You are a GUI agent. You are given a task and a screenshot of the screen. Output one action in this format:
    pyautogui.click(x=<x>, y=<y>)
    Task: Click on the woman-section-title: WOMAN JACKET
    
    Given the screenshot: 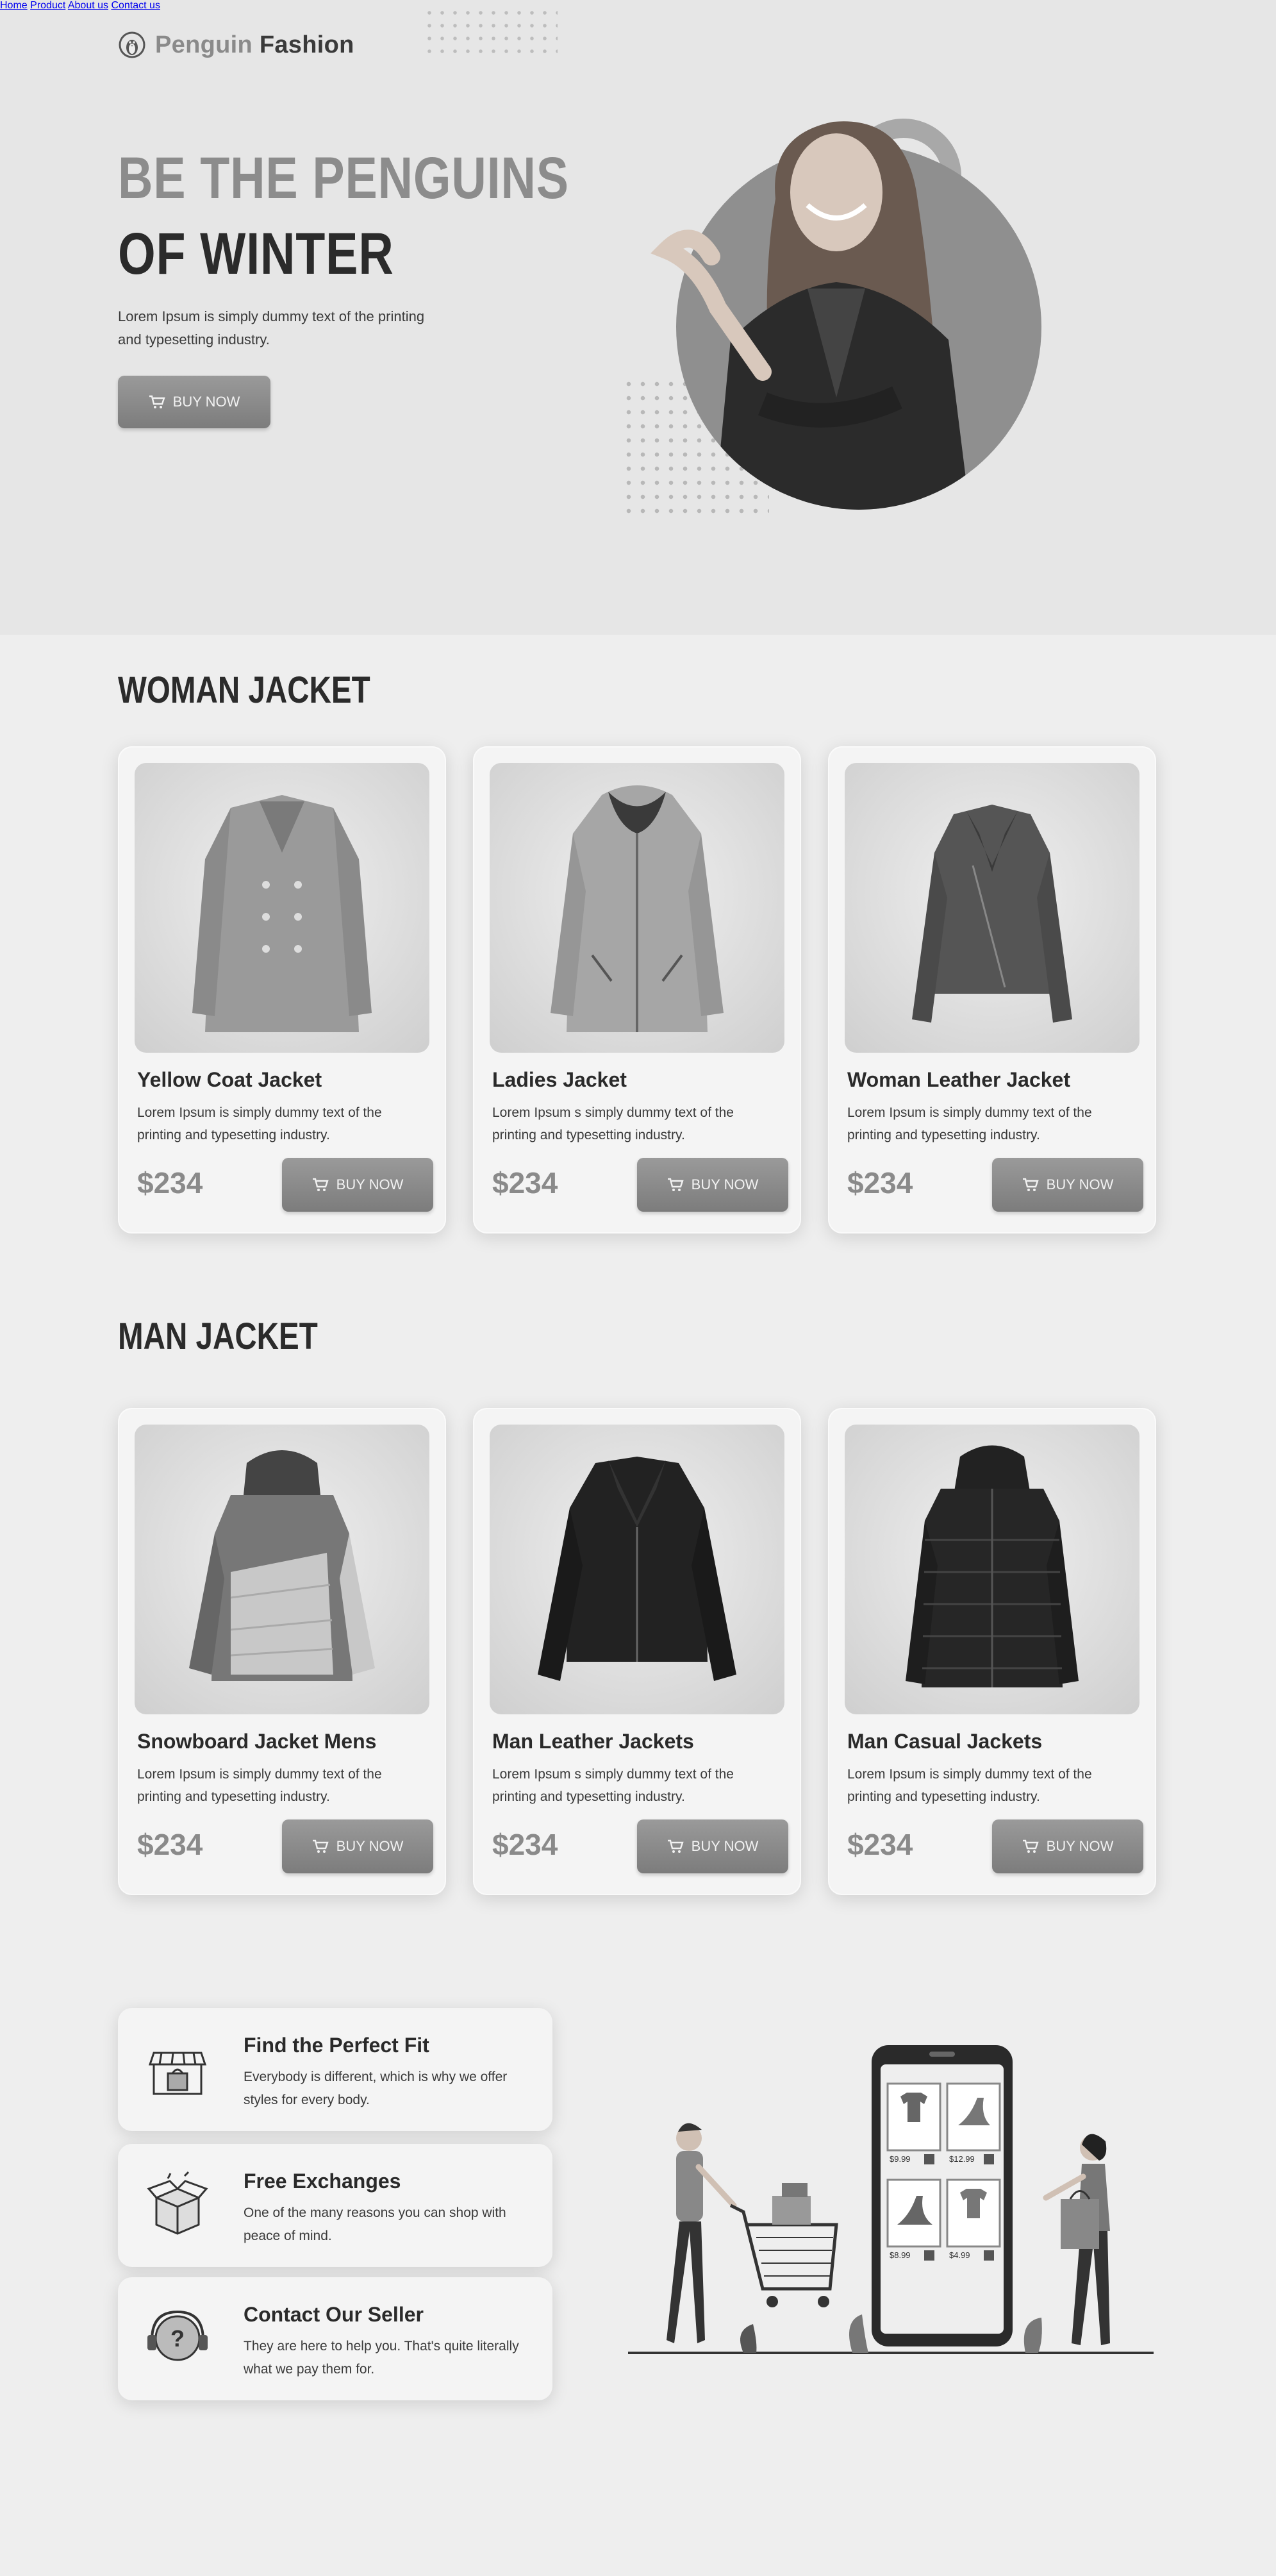 What is the action you would take?
    pyautogui.click(x=244, y=690)
    